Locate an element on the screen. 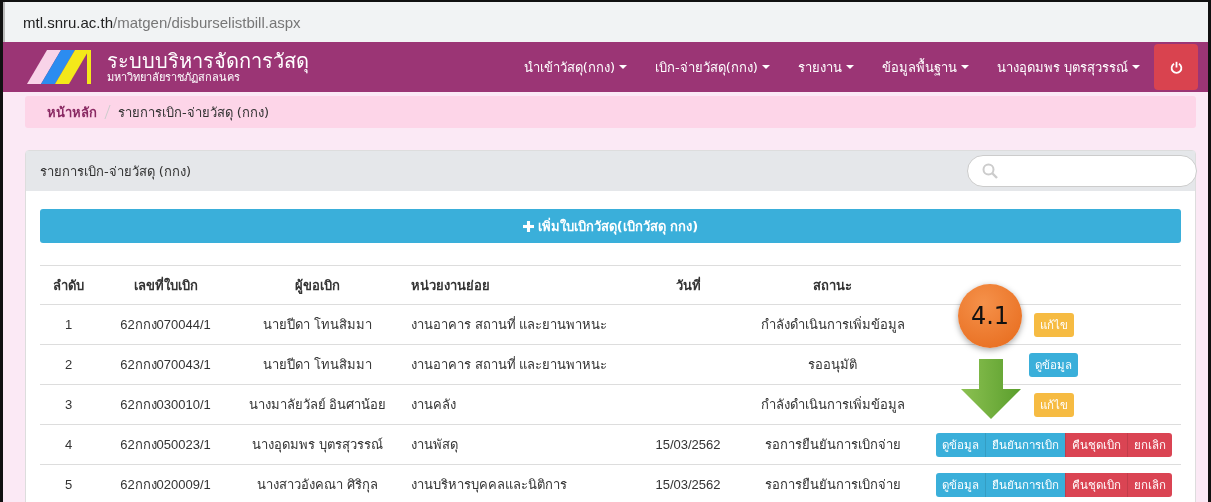 This screenshot has width=1211, height=502. add-button: เพิ่มใบเบิกวัสดุ(เบิกวัสดุ กกง) is located at coordinates (610, 226).